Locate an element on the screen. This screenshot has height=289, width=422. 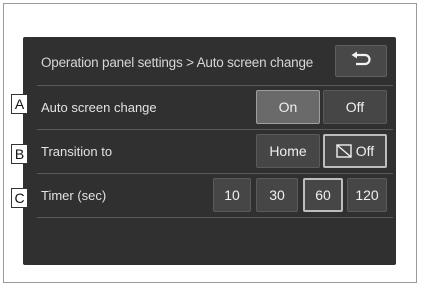
auto-screen-change-label: Auto screen change is located at coordinates (99, 107).